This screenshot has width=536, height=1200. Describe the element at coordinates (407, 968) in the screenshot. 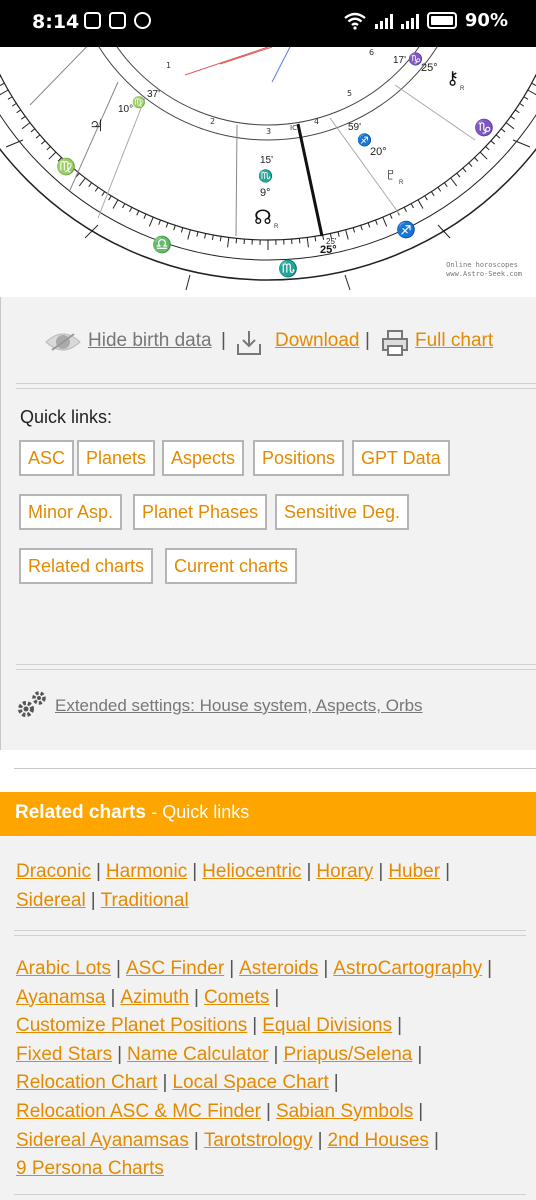

I see `link-astrocartography: AstroCartography` at that location.